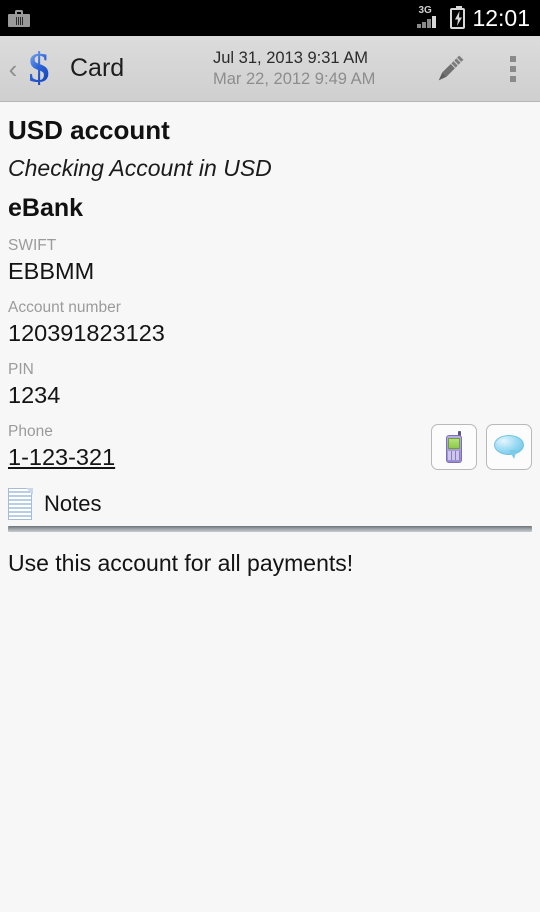 The height and width of the screenshot is (912, 540). I want to click on field-value: EBBMM, so click(270, 271).